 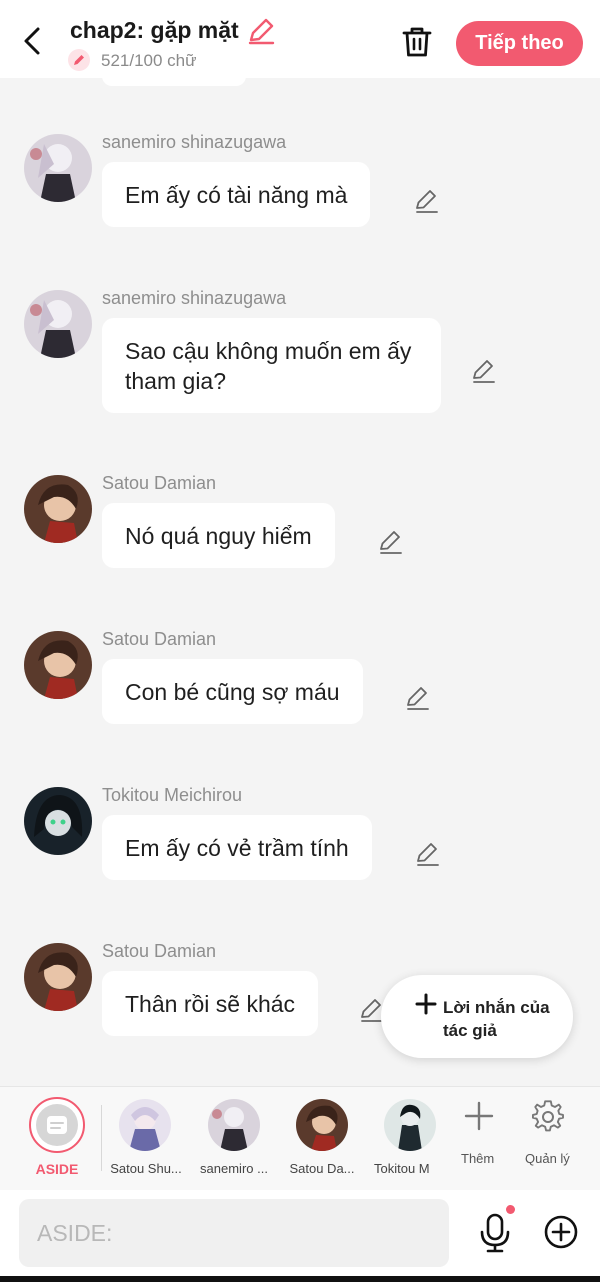 What do you see at coordinates (79, 60) in the screenshot?
I see `pencil-badge-icon` at bounding box center [79, 60].